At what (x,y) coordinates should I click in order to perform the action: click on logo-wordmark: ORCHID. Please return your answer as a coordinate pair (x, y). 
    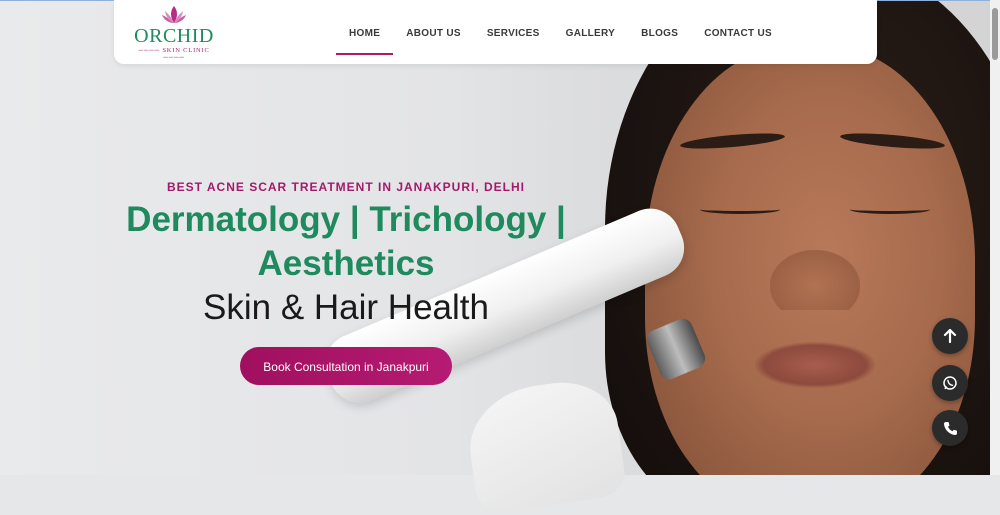
    Looking at the image, I should click on (174, 36).